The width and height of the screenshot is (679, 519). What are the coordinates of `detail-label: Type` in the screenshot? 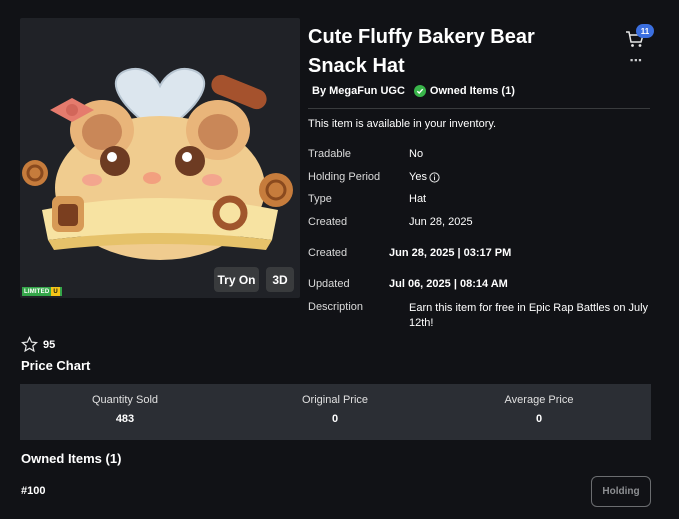 It's located at (320, 199).